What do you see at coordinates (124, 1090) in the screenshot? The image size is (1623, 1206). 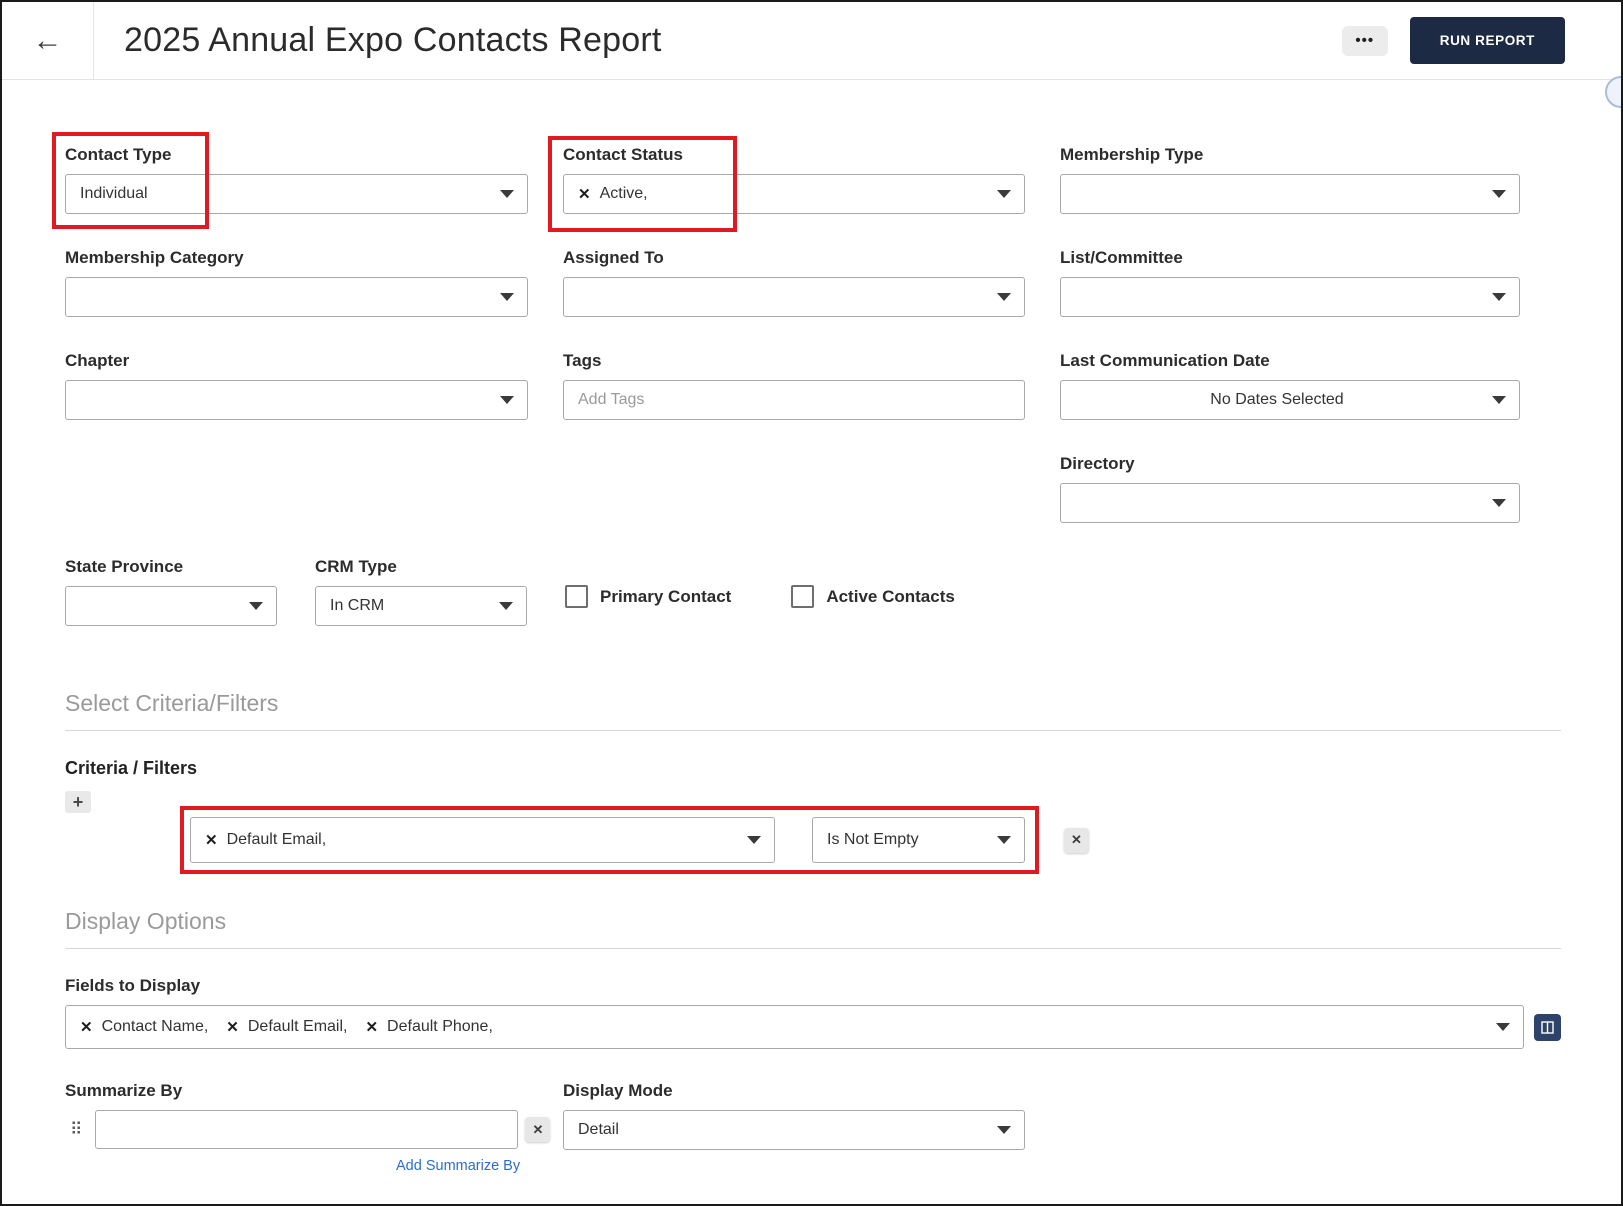 I see `summarize-by-label: Summarize By` at bounding box center [124, 1090].